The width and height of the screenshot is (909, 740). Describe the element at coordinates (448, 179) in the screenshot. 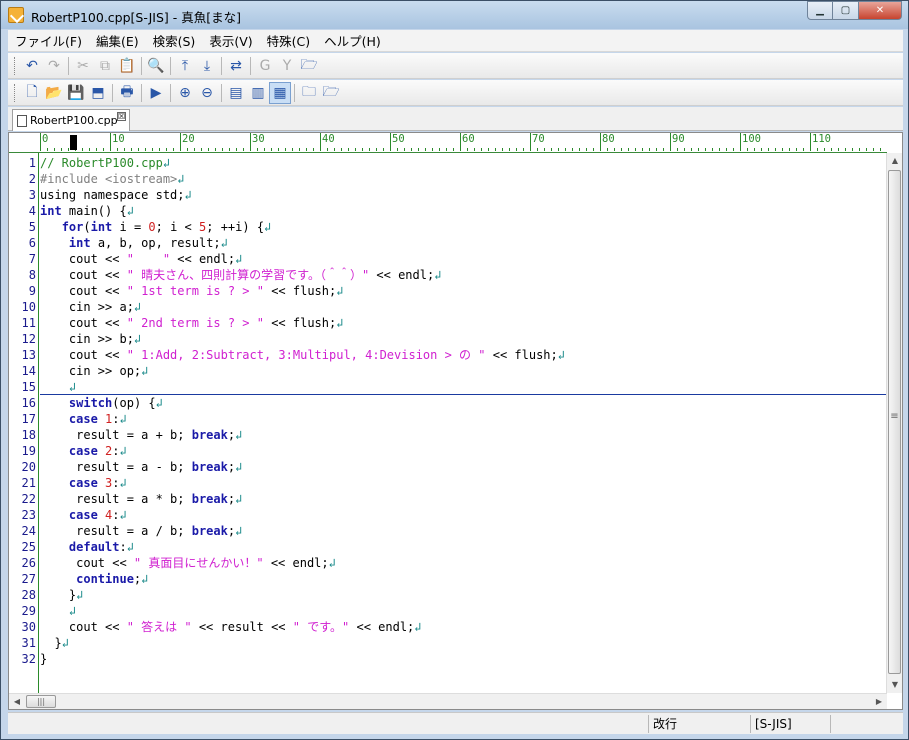

I see `code-line: 2 #include <iostream>↲` at that location.